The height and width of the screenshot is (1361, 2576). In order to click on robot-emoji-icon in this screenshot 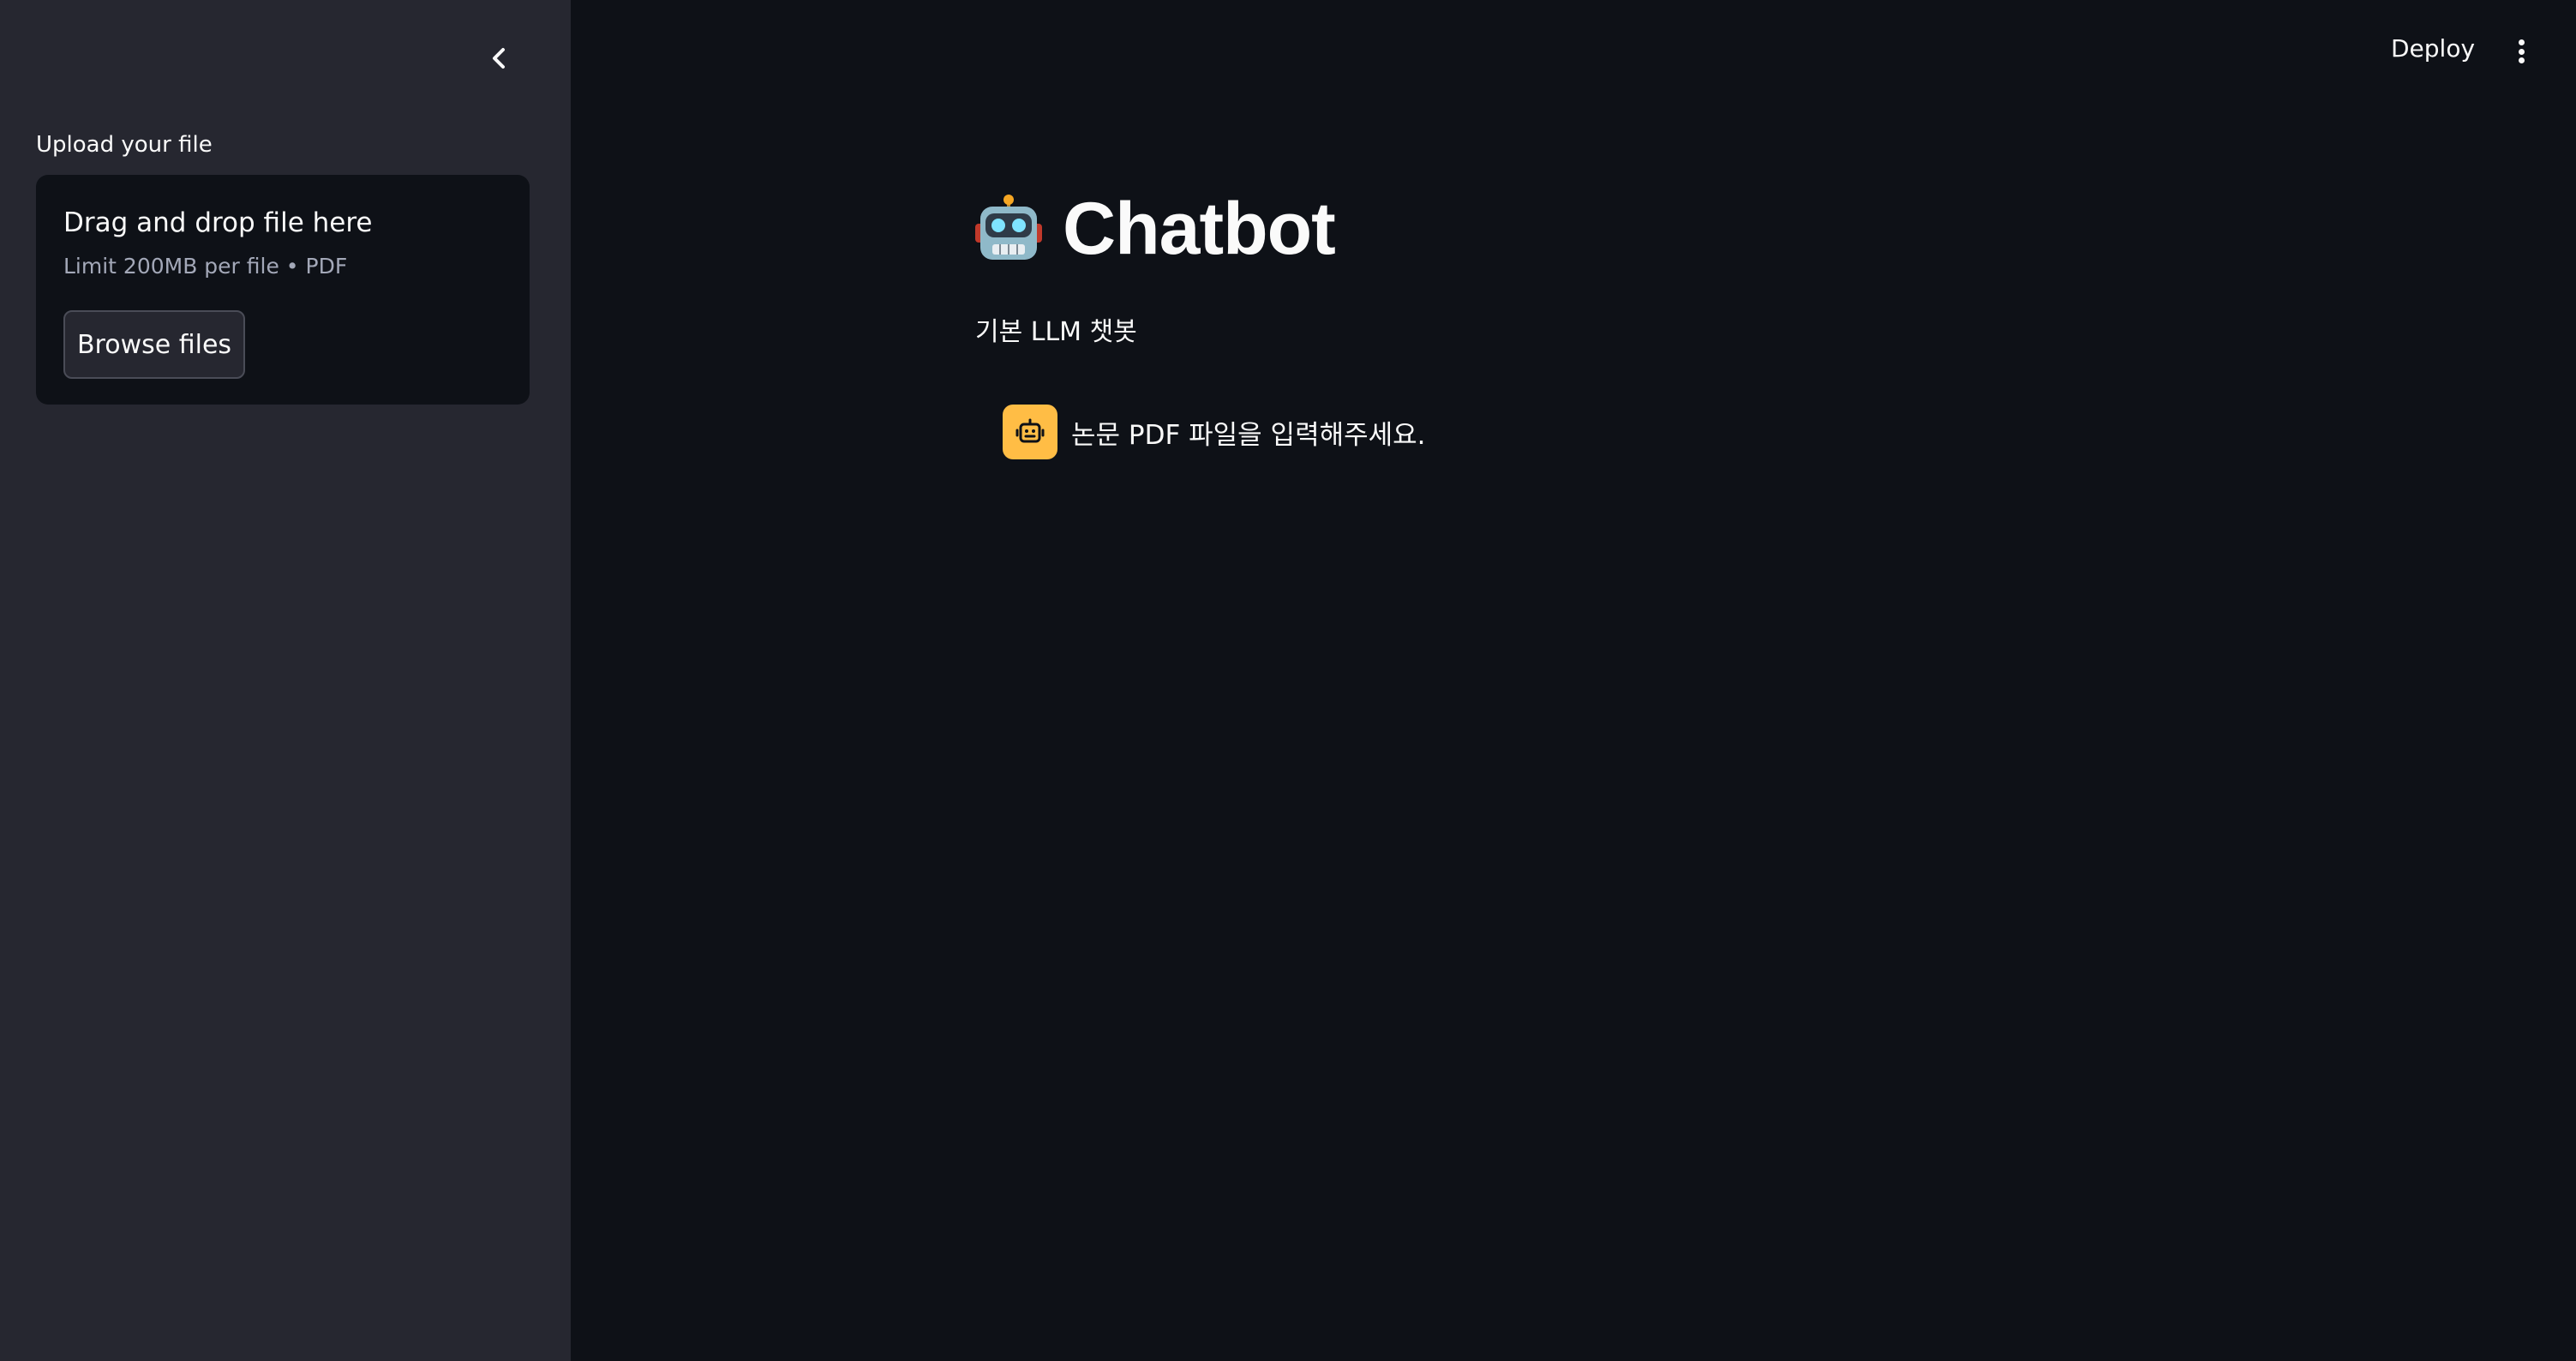, I will do `click(1008, 227)`.